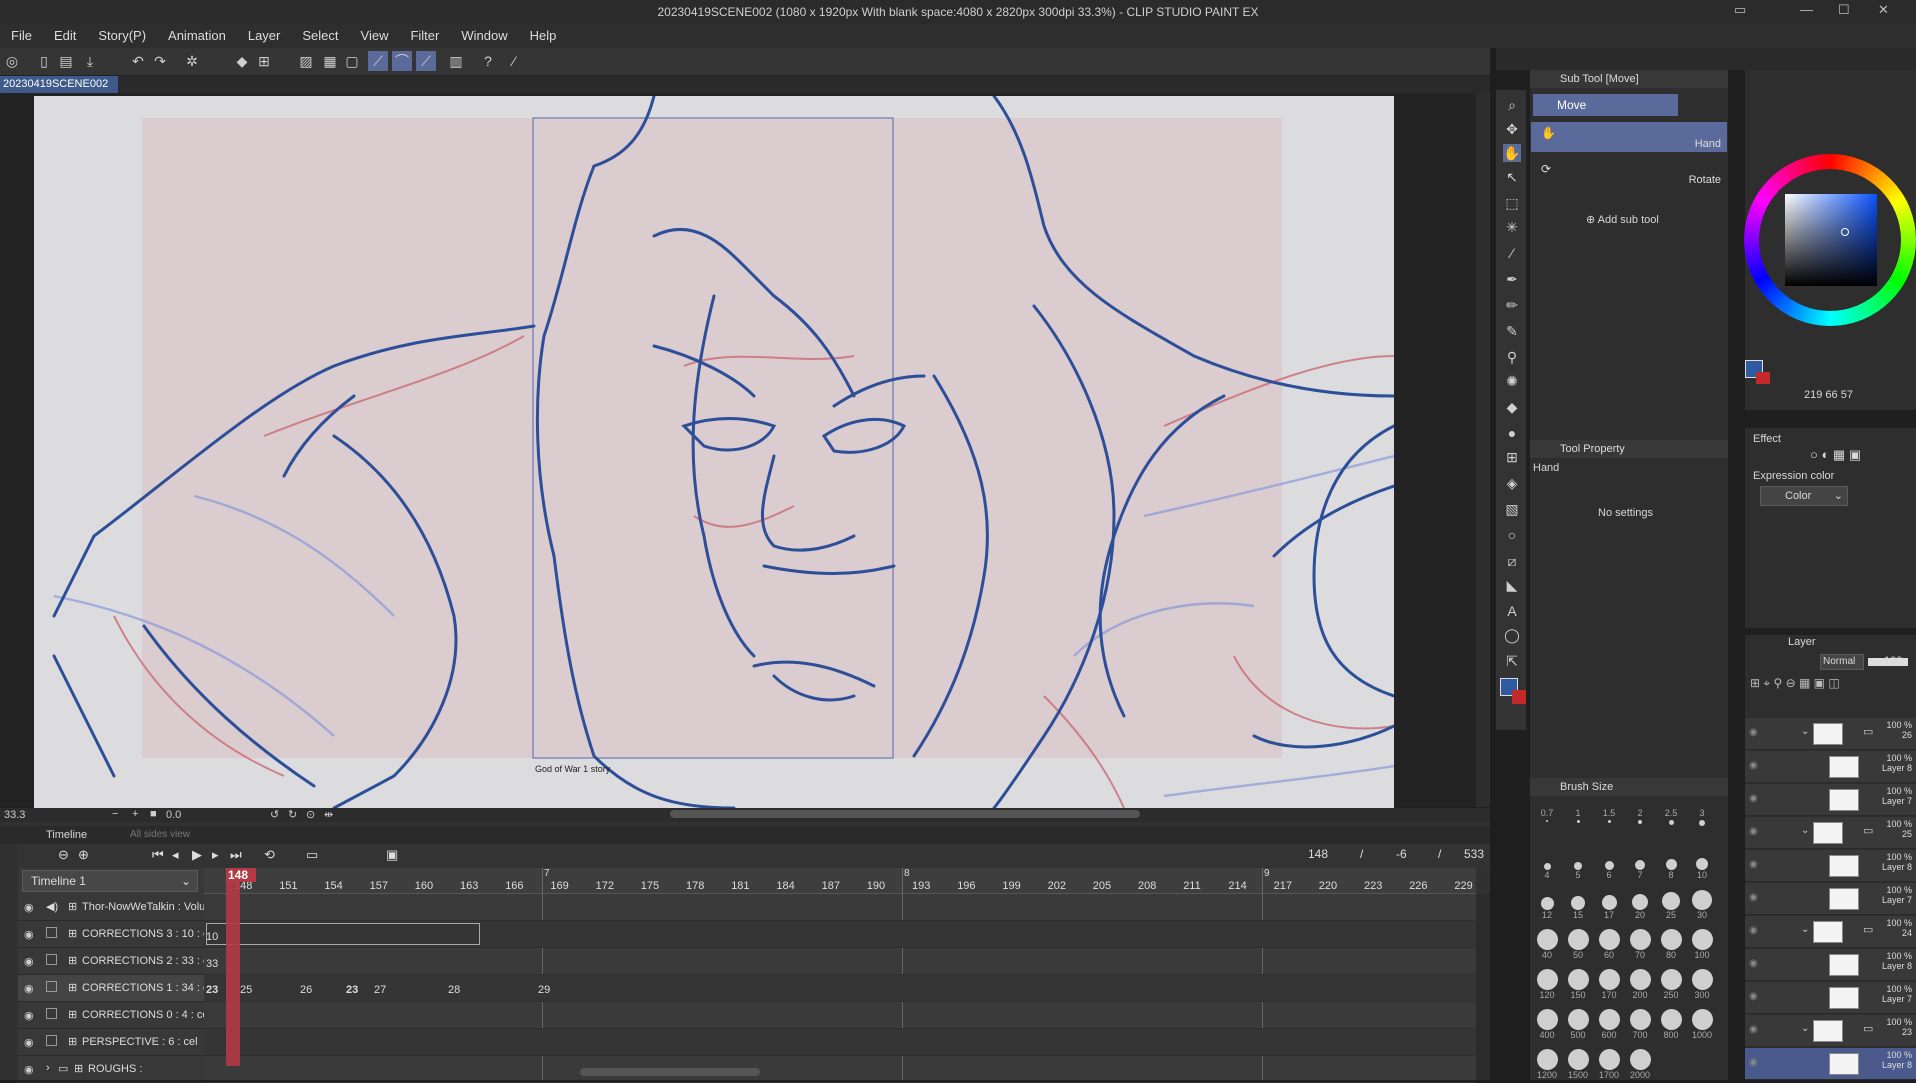 Image resolution: width=1916 pixels, height=1083 pixels. I want to click on brush-size-option: 80, so click(1671, 944).